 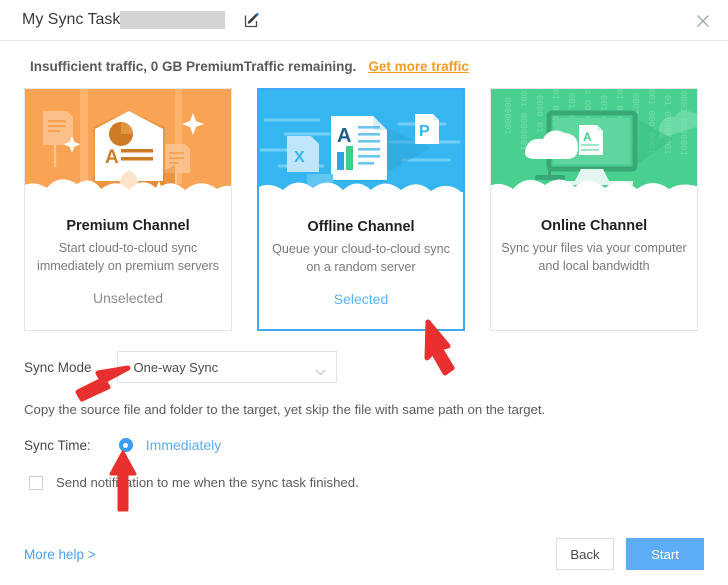 What do you see at coordinates (361, 298) in the screenshot?
I see `channel-status: Selected` at bounding box center [361, 298].